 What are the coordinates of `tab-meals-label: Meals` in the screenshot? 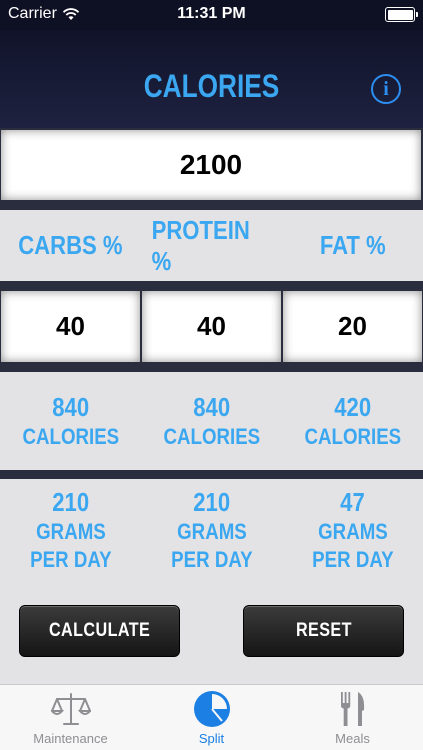 It's located at (352, 738).